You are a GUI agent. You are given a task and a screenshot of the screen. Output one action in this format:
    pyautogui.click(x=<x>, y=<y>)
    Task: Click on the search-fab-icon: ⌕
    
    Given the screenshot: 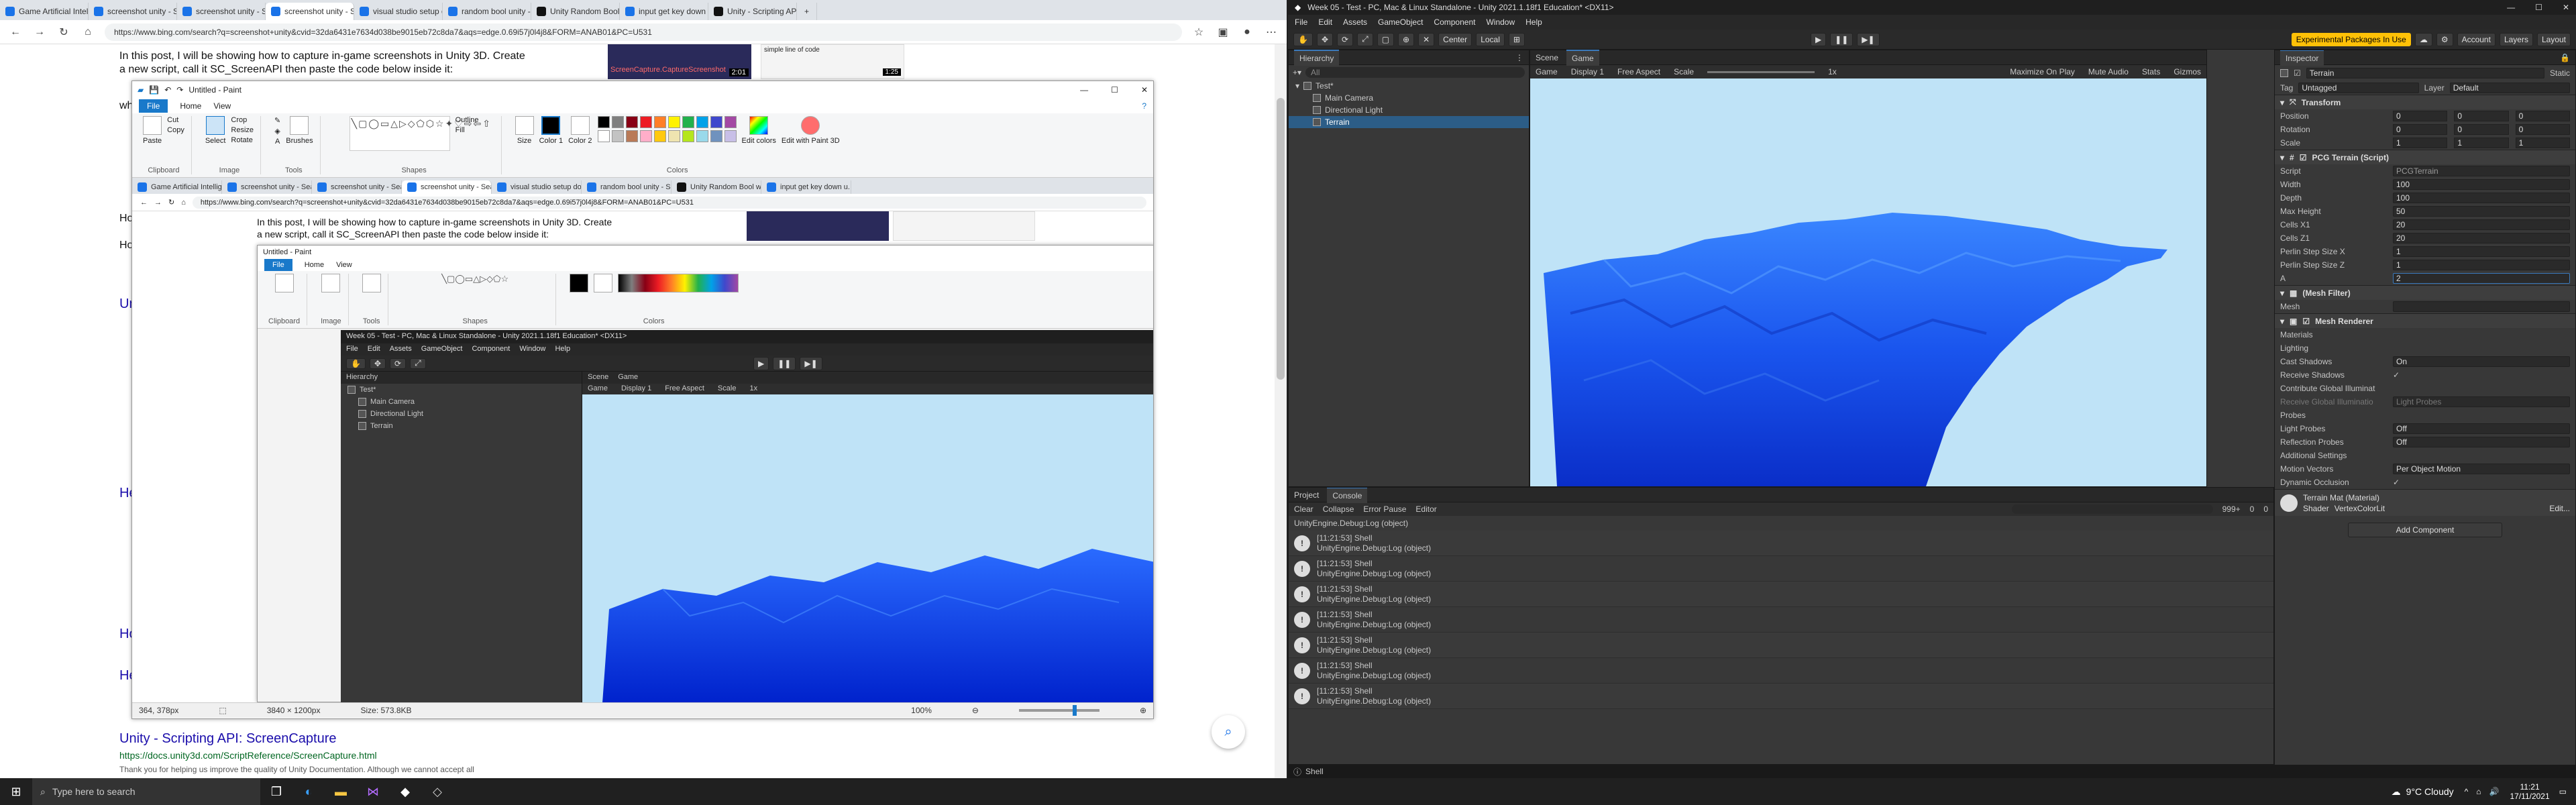 What is the action you would take?
    pyautogui.click(x=1228, y=732)
    